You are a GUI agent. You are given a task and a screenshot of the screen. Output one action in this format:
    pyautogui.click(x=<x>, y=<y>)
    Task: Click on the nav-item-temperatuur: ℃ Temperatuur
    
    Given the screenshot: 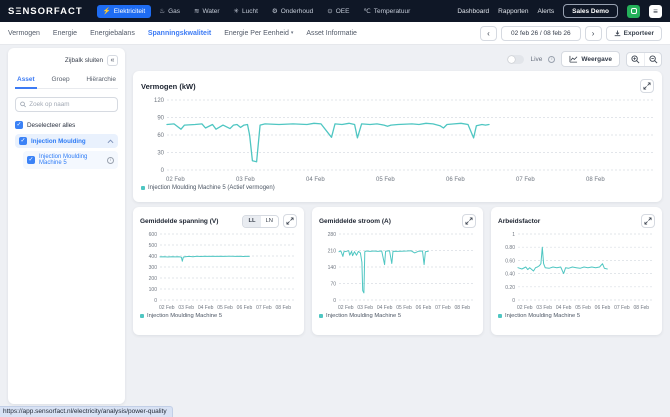 What is the action you would take?
    pyautogui.click(x=386, y=11)
    